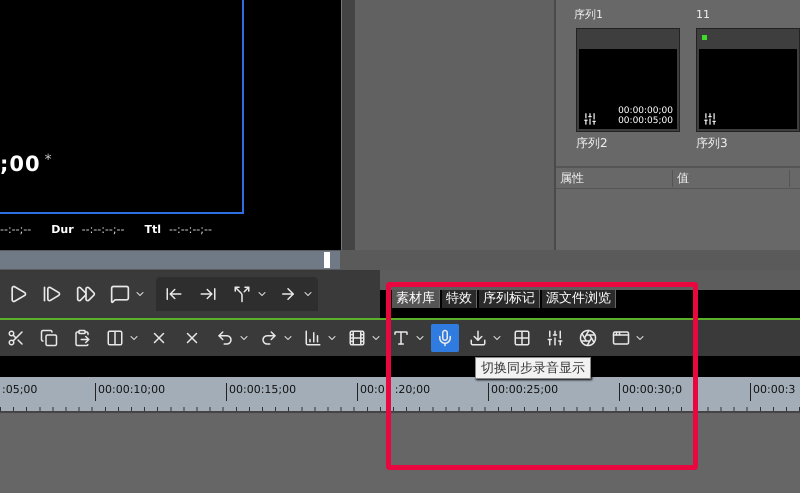  What do you see at coordinates (103, 229) in the screenshot?
I see `duration-timecode: --:--:--;--` at bounding box center [103, 229].